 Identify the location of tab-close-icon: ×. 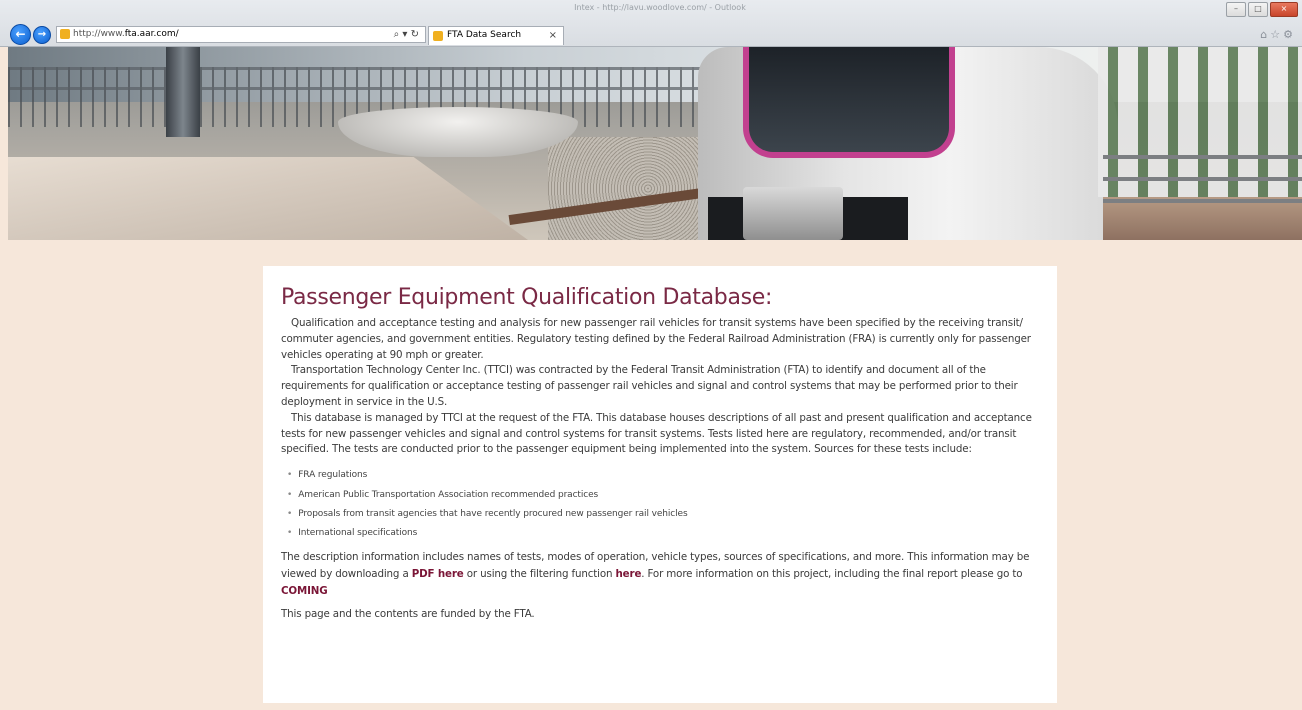
(553, 35).